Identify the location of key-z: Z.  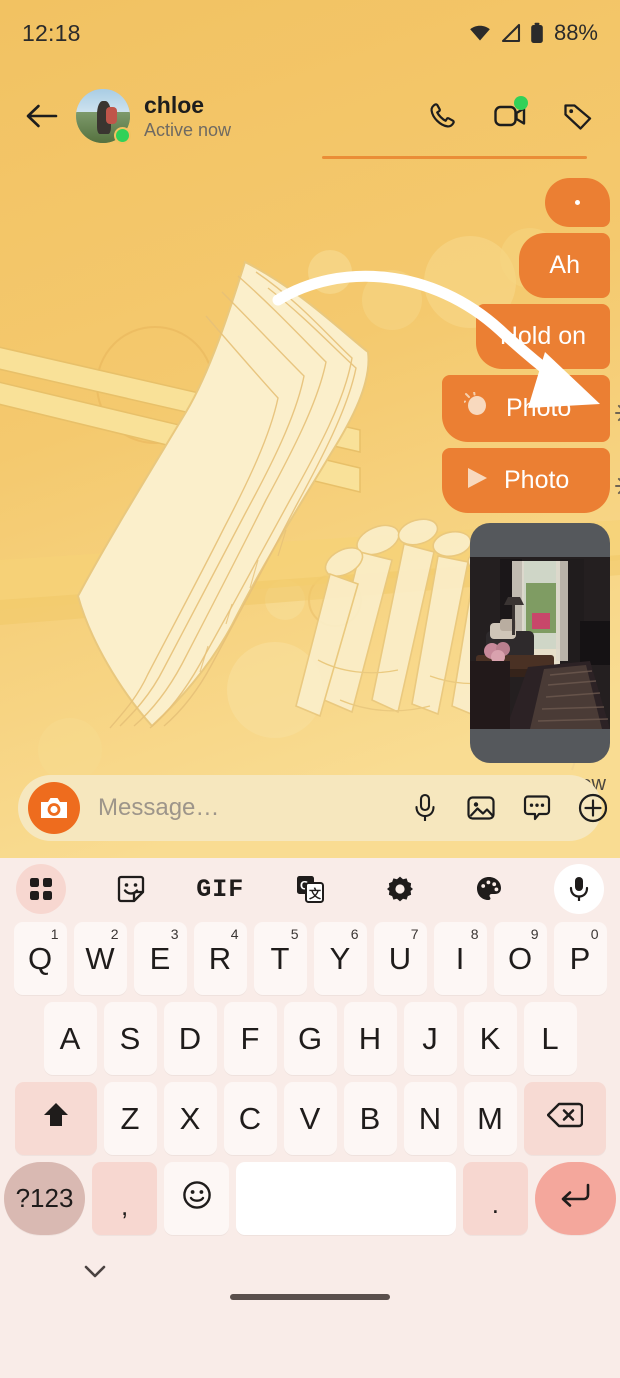
(130, 1118).